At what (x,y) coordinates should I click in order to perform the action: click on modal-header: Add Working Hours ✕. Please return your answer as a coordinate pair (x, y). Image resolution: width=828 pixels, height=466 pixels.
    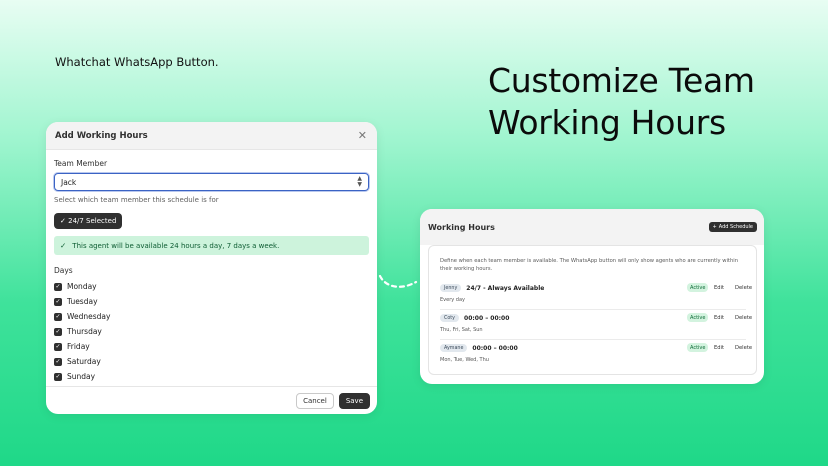
    Looking at the image, I should click on (211, 136).